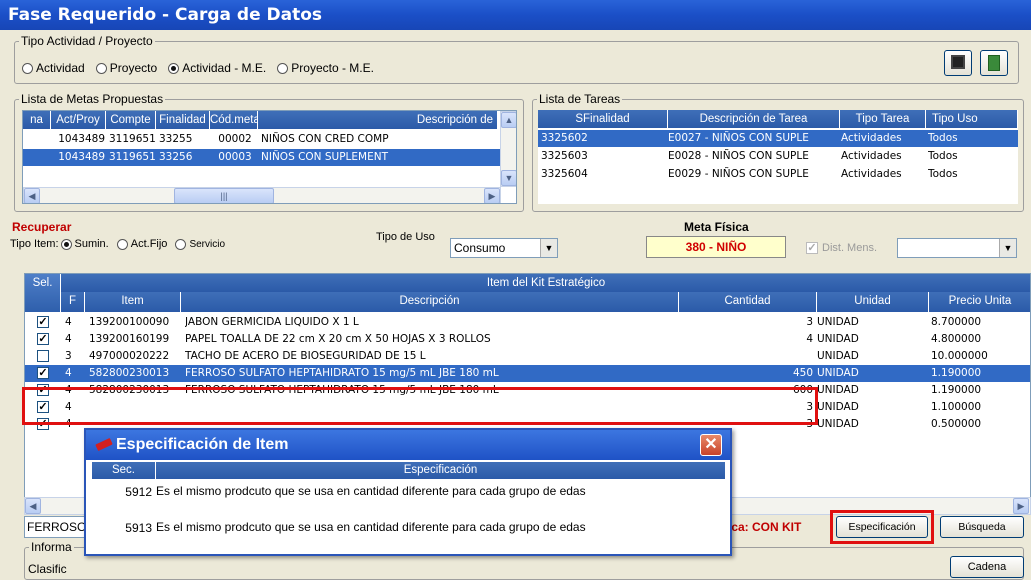 This screenshot has width=1031, height=580. Describe the element at coordinates (165, 15) in the screenshot. I see `window-title: Fase Requerido - Carga de Datos` at that location.